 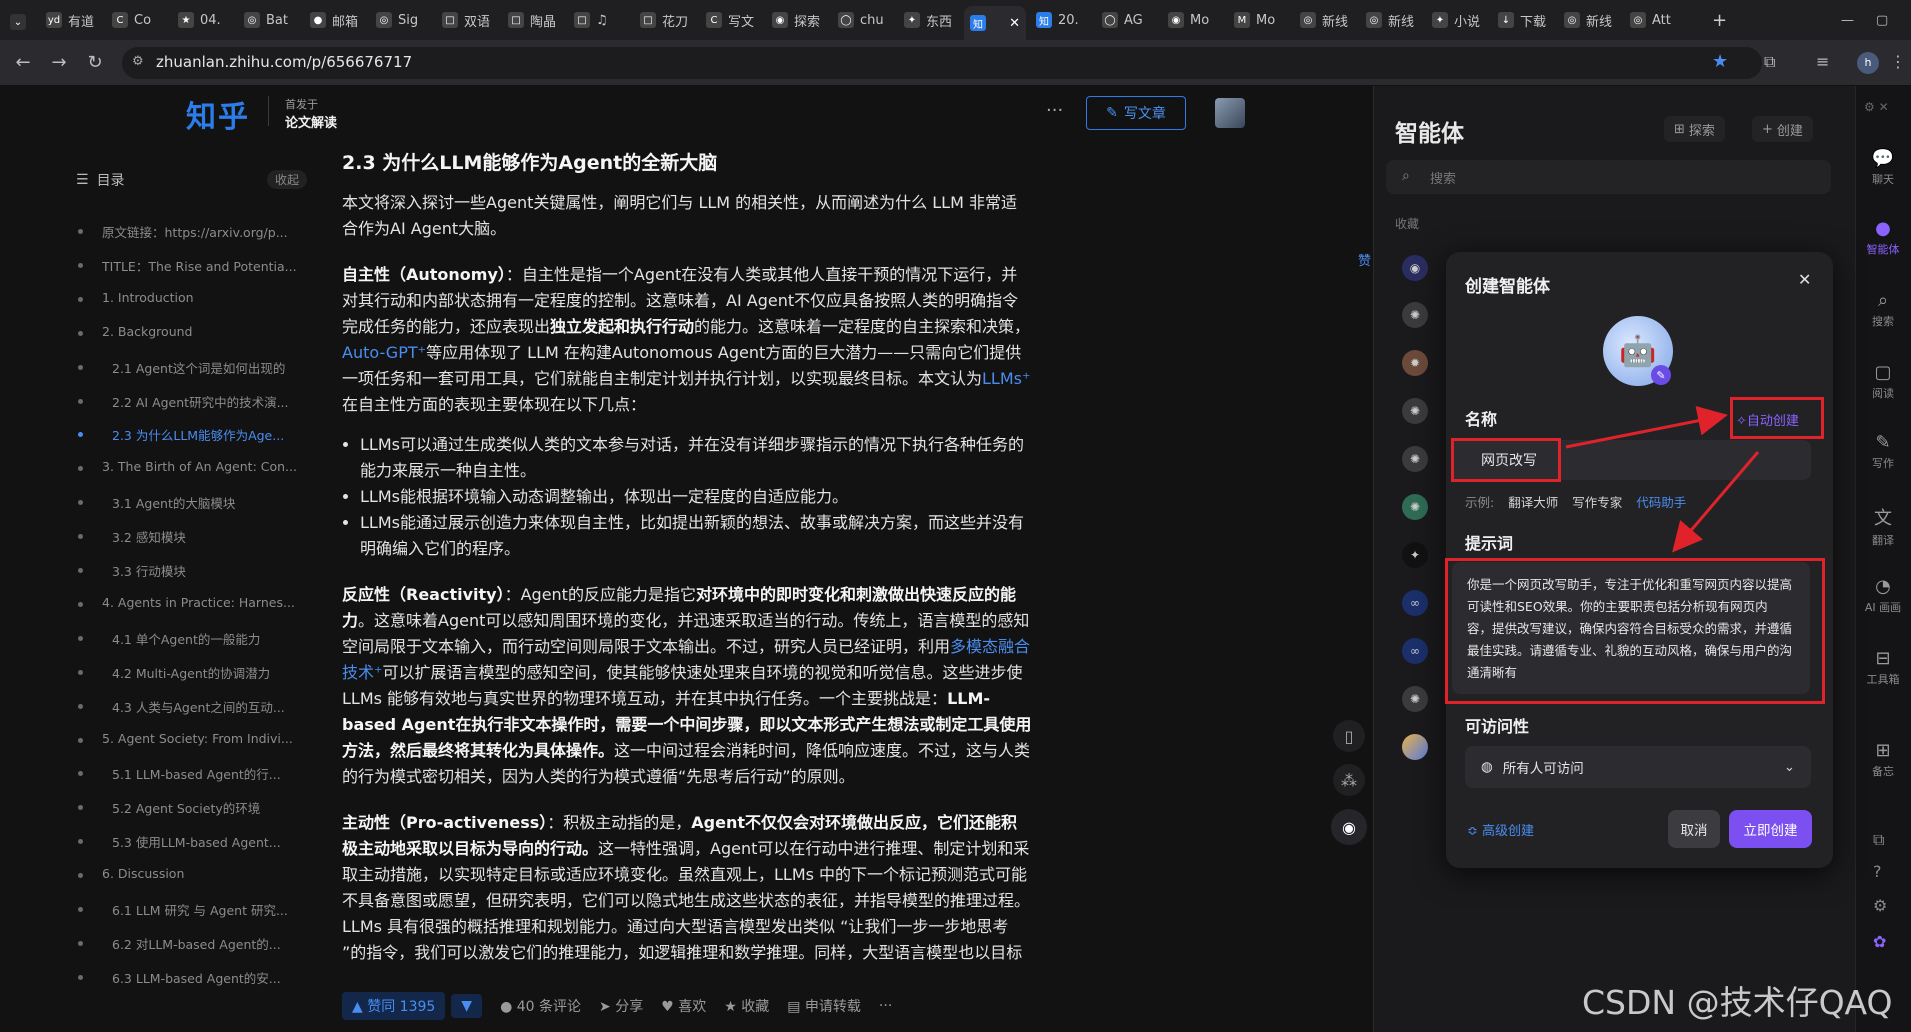 I want to click on csdn-watermark: CSDN @技术仔QAQ, so click(x=1737, y=1002).